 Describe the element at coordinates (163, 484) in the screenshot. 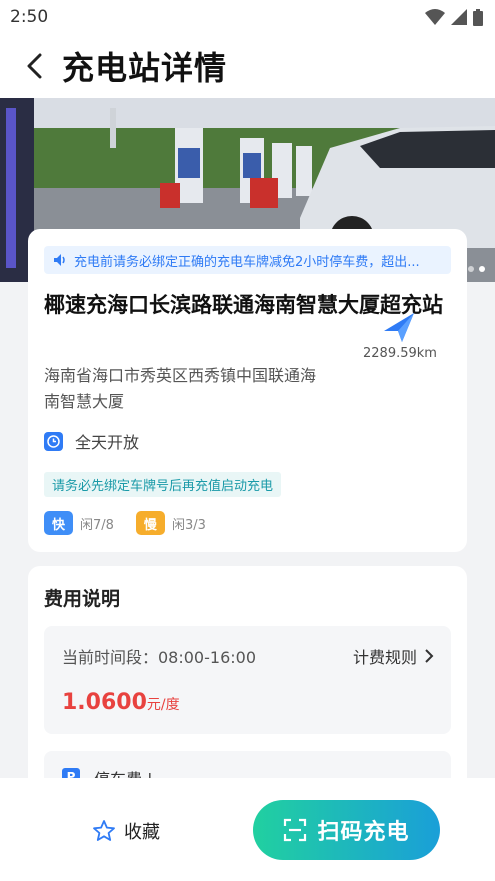

I see `binding-tag: 请务必先绑定车牌号后再充值启动充电` at that location.